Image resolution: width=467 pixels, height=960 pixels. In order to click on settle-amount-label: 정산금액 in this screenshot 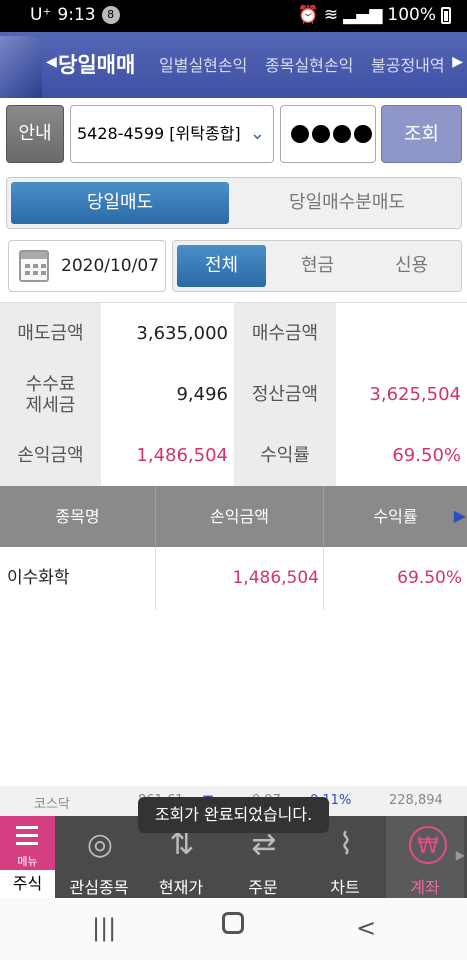, I will do `click(285, 394)`.